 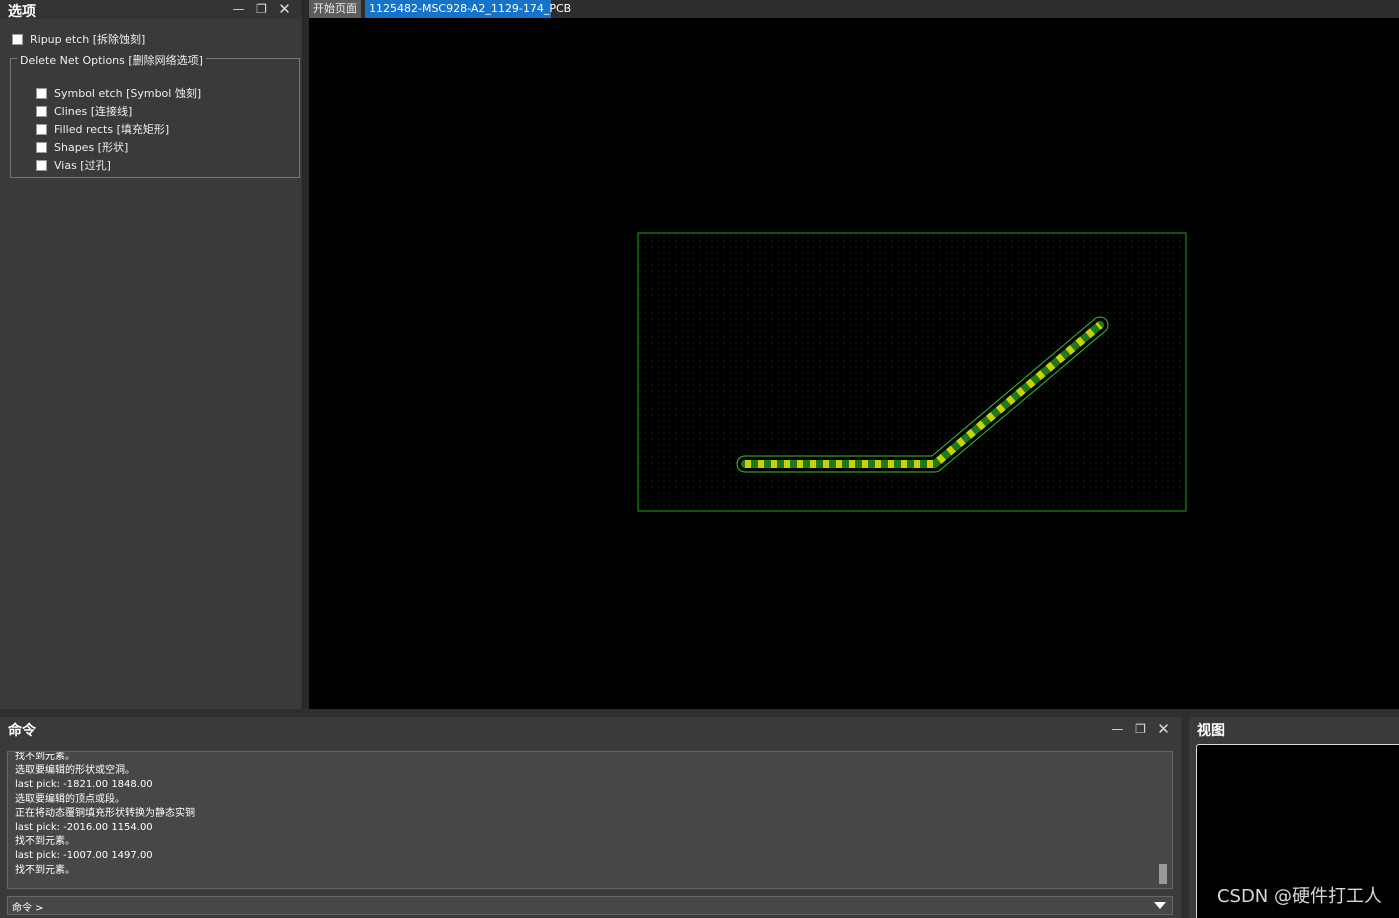 What do you see at coordinates (22, 731) in the screenshot?
I see `command-panel-title: 命令` at bounding box center [22, 731].